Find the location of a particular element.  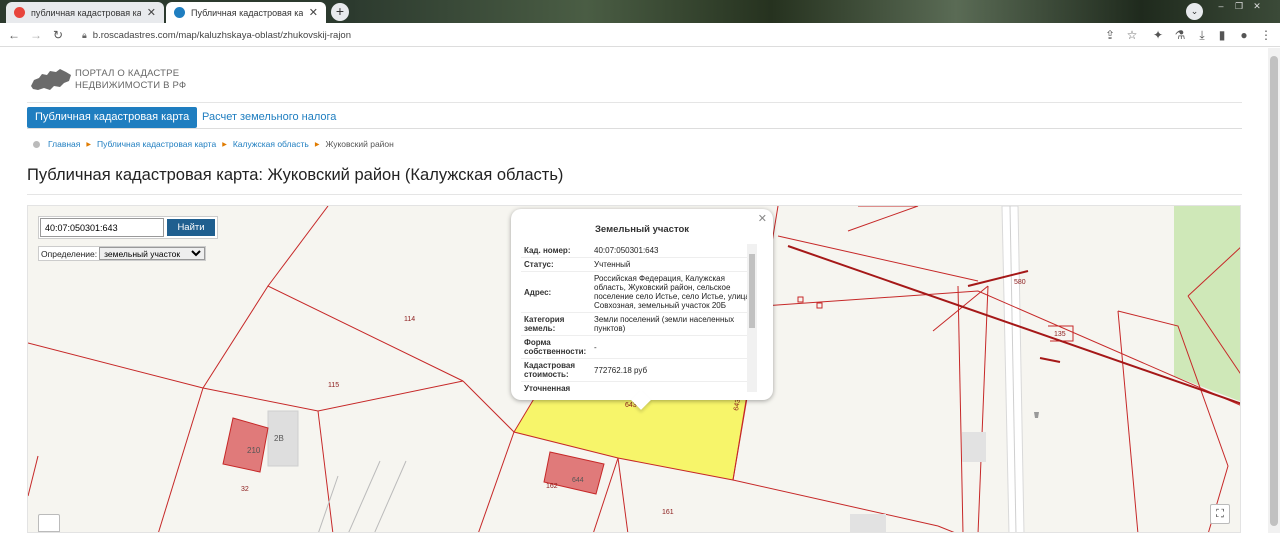

row-key: Кадастровая стоимость: is located at coordinates (556, 370).